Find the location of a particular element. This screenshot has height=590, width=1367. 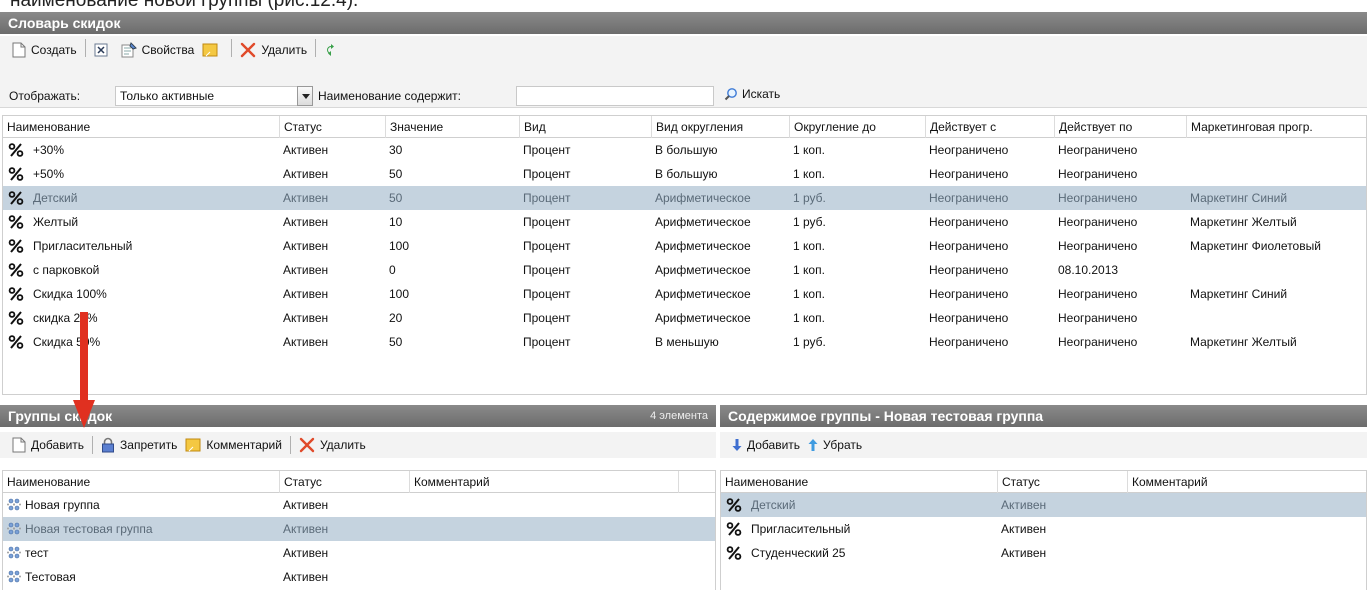

add-group-button-label: Добавить is located at coordinates (58, 445).